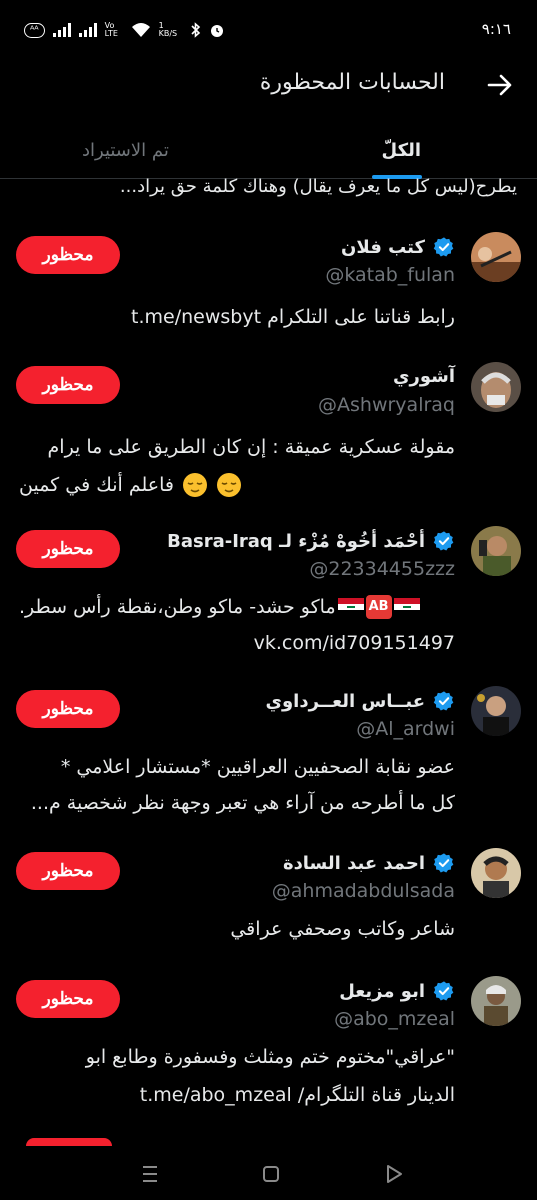 Image resolution: width=537 pixels, height=1200 pixels. Describe the element at coordinates (268, 31) in the screenshot. I see `status-bar: ᴬᴬ Vo LTE 1 KB/S ٩:١٦` at that location.